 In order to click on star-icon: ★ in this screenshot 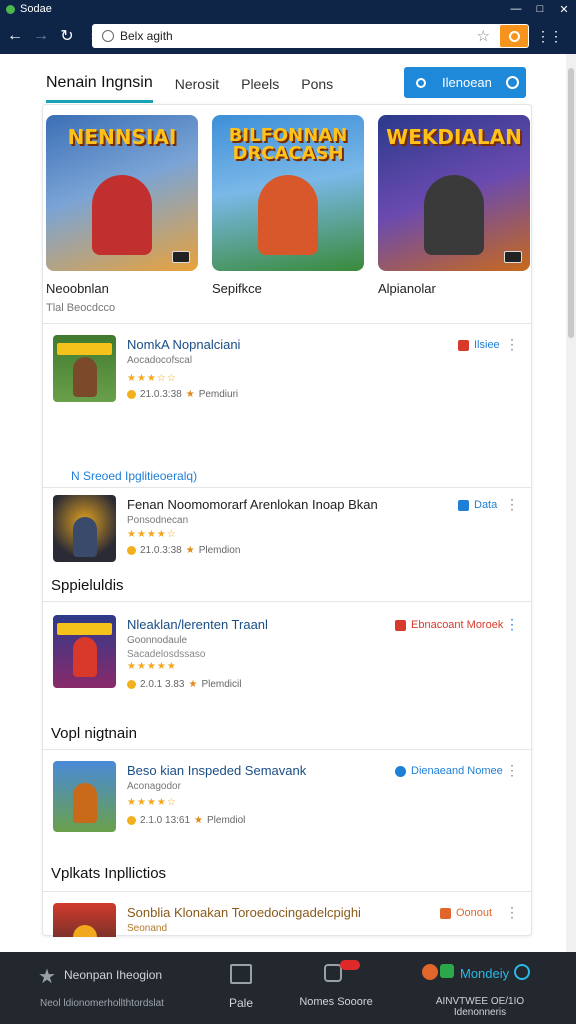, I will do `click(47, 977)`.